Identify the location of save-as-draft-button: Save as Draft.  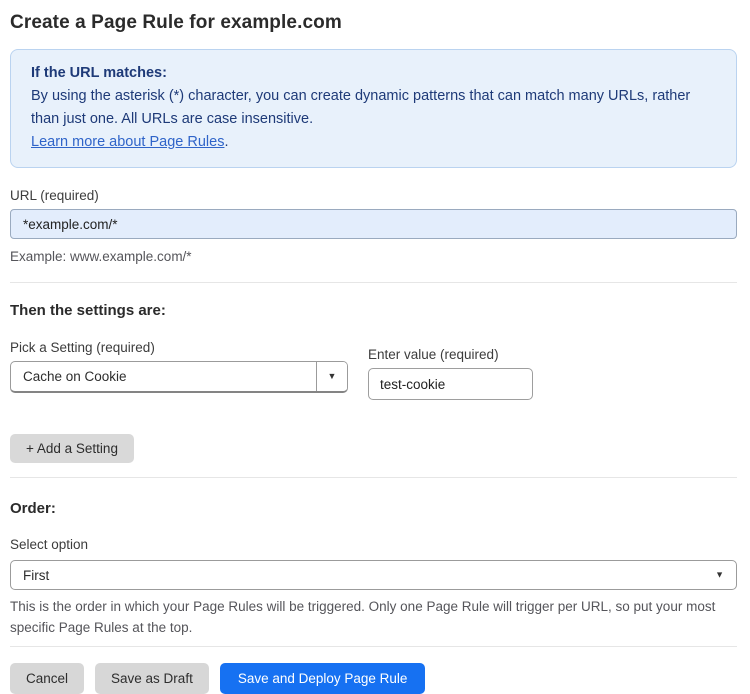
(152, 678).